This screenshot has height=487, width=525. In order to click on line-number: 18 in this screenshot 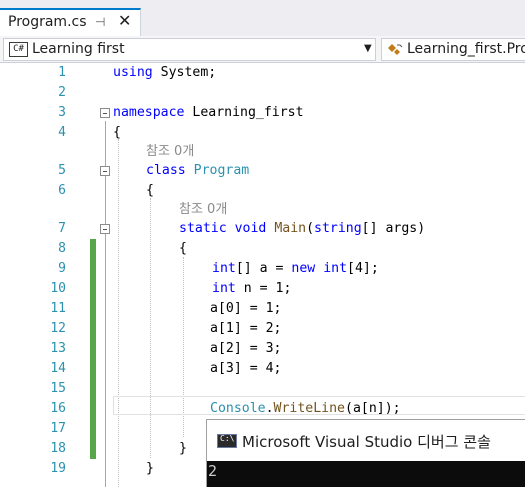, I will do `click(58, 448)`.